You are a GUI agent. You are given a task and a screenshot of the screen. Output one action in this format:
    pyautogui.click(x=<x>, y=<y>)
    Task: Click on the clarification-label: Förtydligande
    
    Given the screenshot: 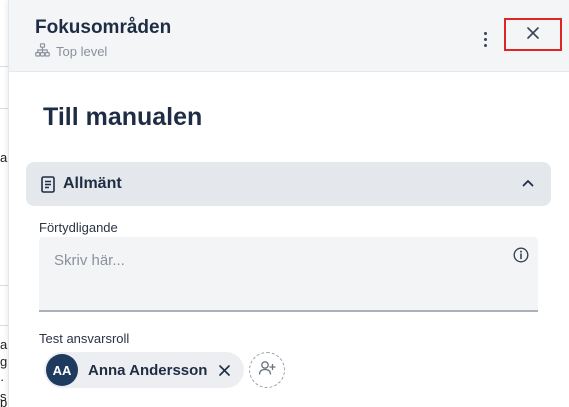 What is the action you would take?
    pyautogui.click(x=78, y=227)
    